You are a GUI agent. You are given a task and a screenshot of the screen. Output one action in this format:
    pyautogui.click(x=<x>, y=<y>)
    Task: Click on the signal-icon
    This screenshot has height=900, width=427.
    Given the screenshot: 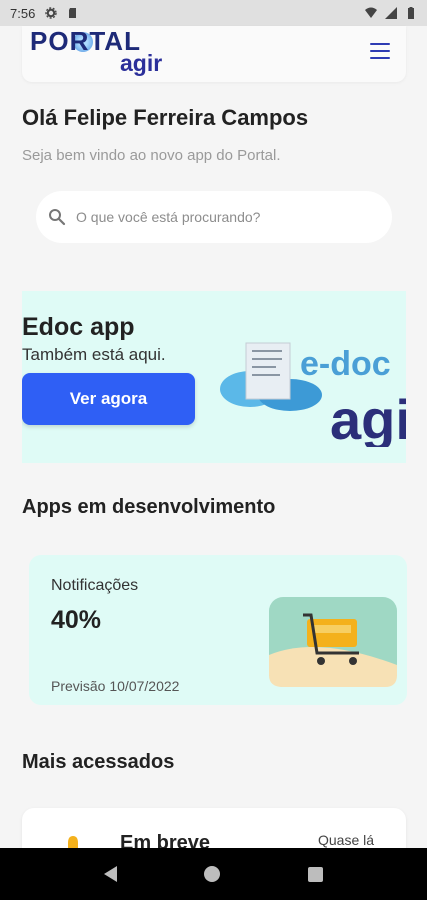 What is the action you would take?
    pyautogui.click(x=391, y=13)
    